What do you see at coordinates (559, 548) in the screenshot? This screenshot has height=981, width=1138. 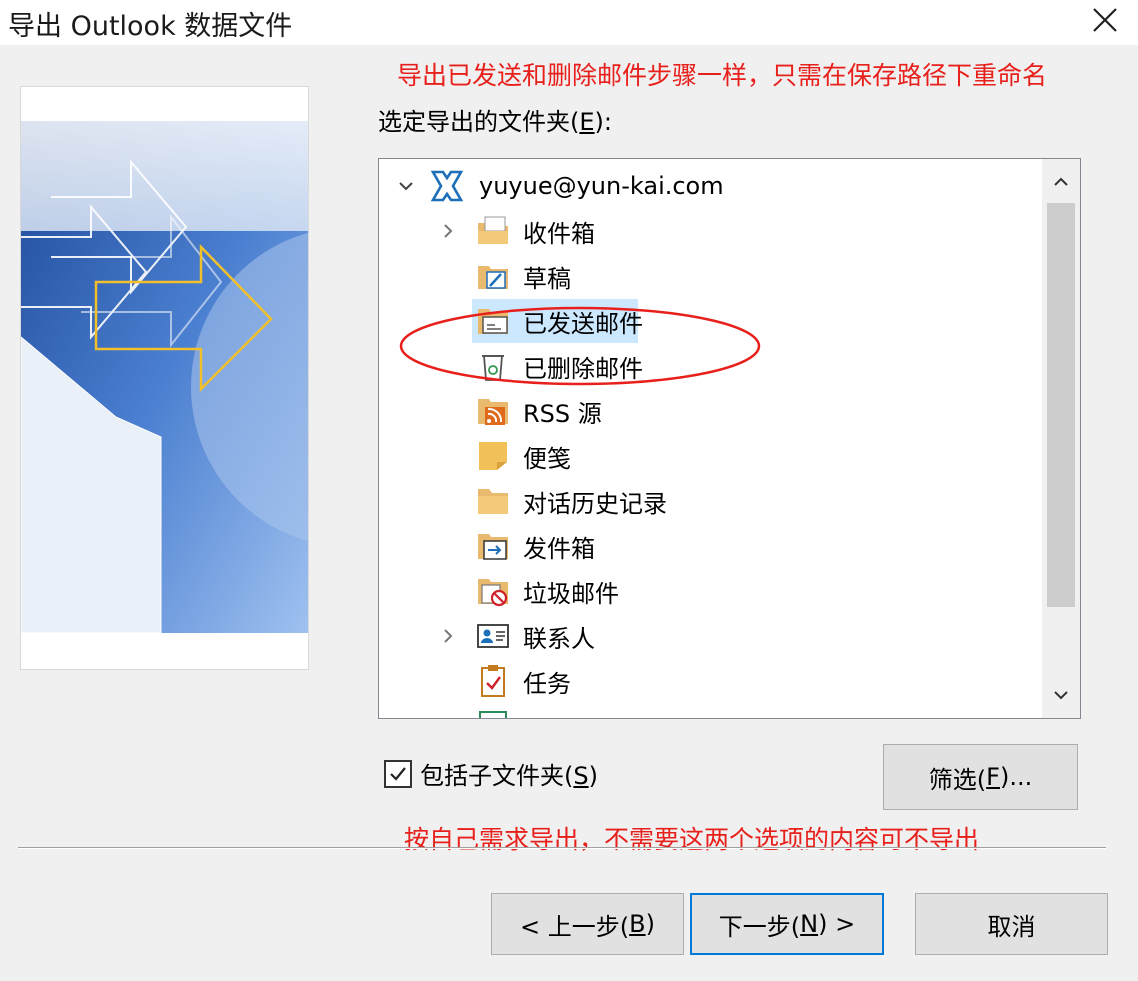 I see `tree-item-label: 发件箱` at bounding box center [559, 548].